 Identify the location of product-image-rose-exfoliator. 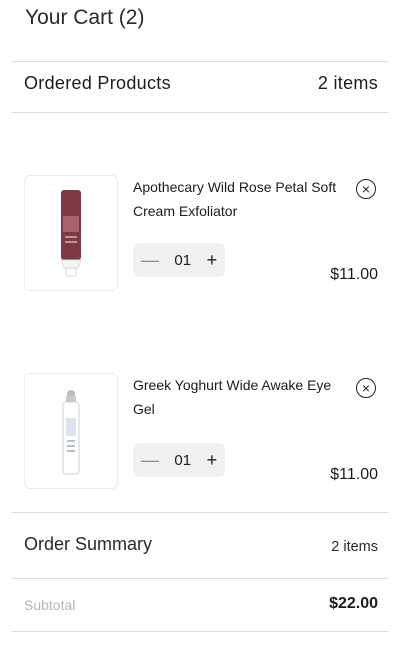
(71, 233).